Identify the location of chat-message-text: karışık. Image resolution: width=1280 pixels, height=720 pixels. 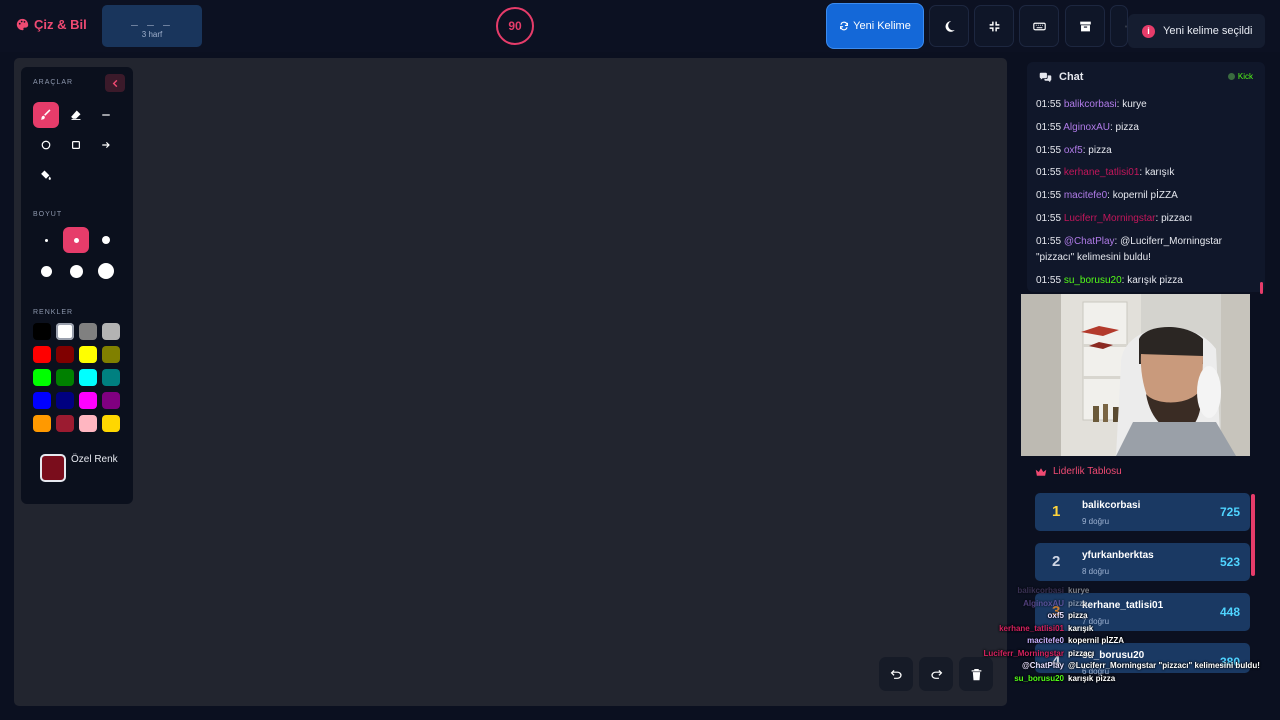
(1159, 173).